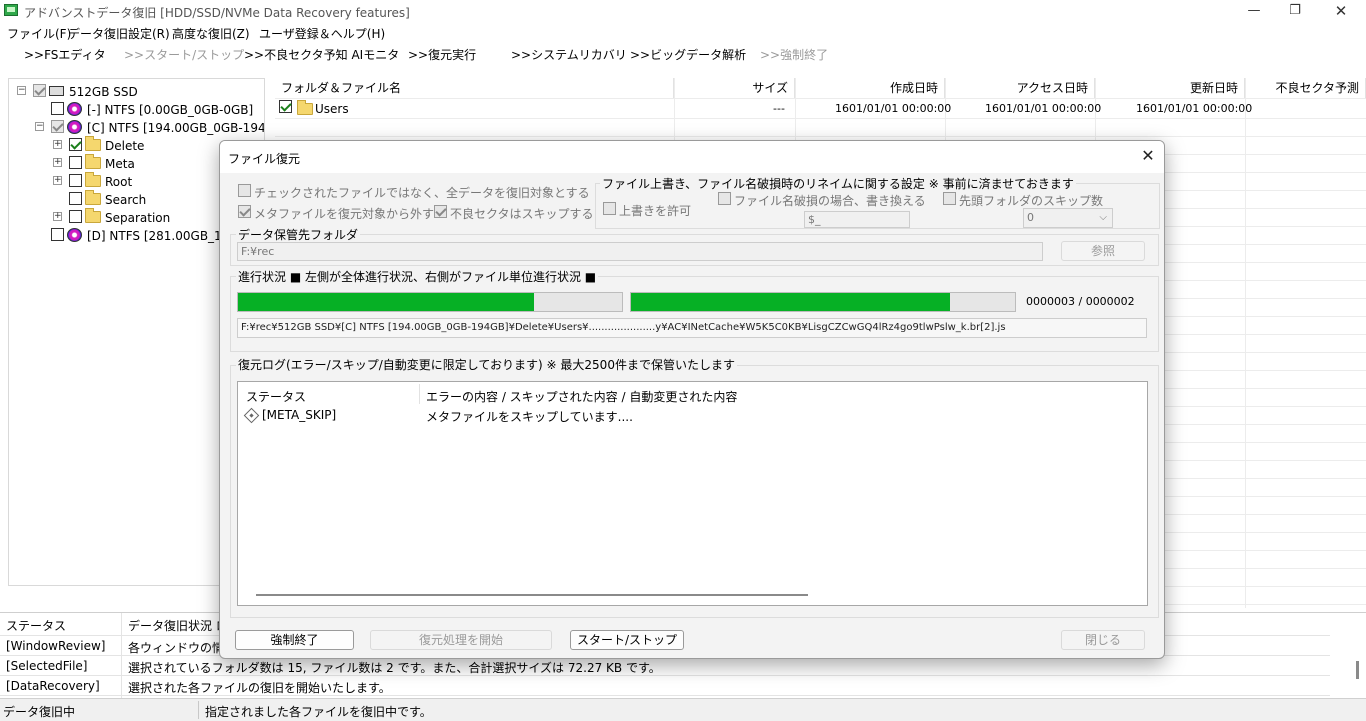  I want to click on log-status: [SelectedFile], so click(47, 666).